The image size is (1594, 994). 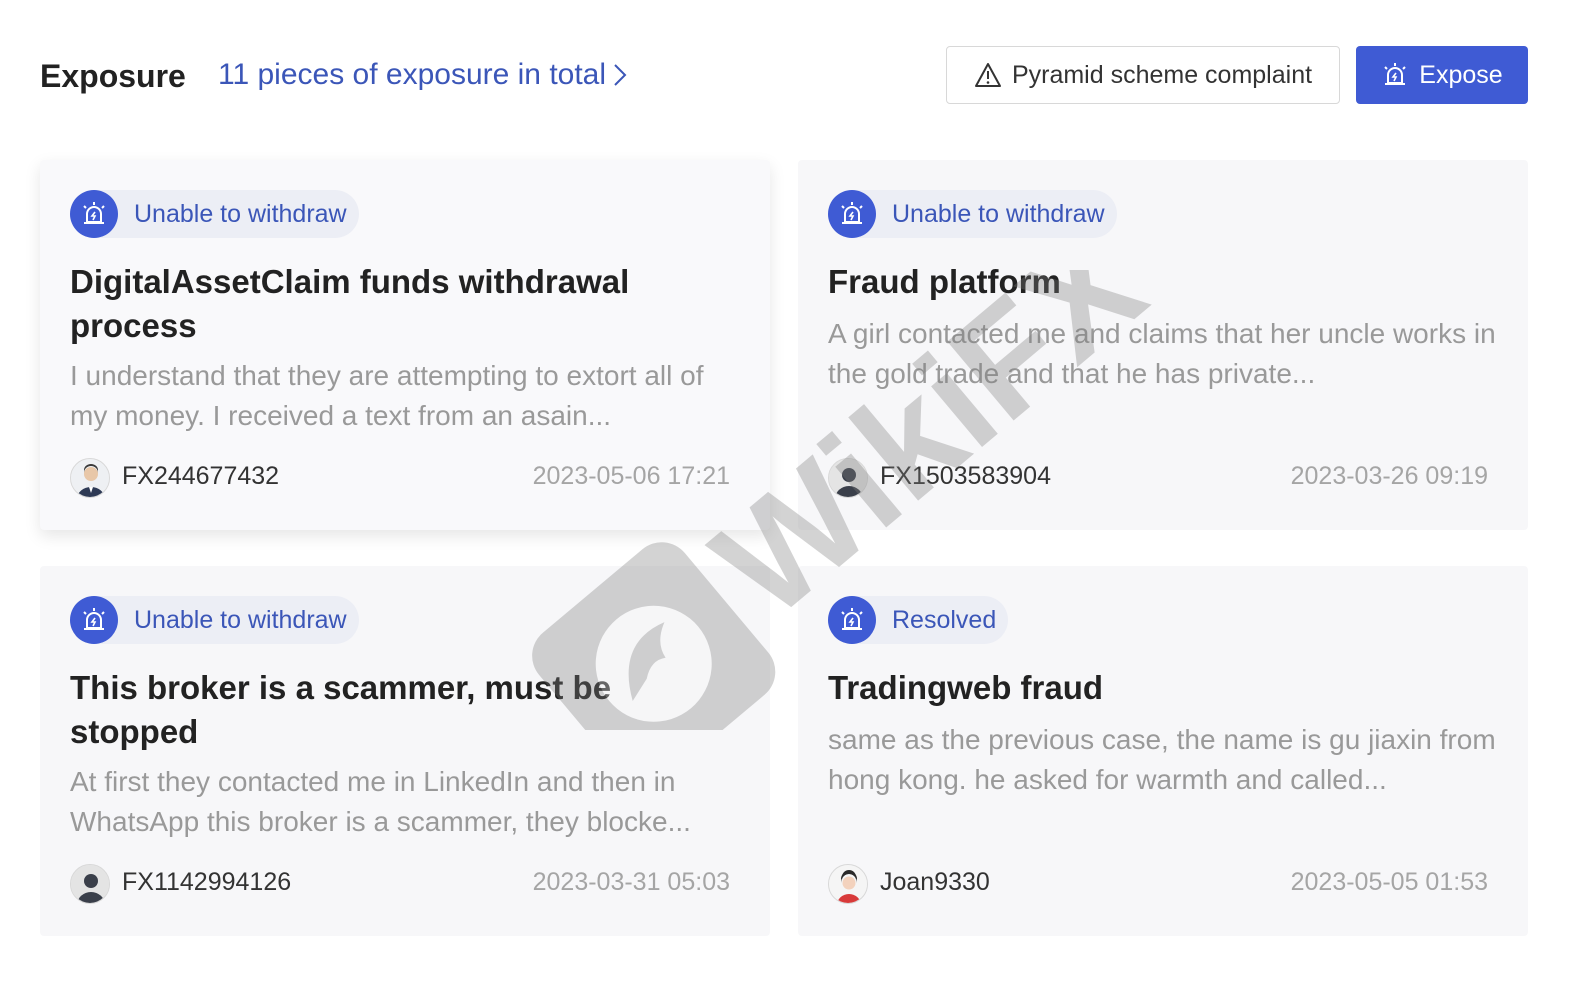 What do you see at coordinates (631, 882) in the screenshot?
I see `post-date: 2023-03-31 05:03` at bounding box center [631, 882].